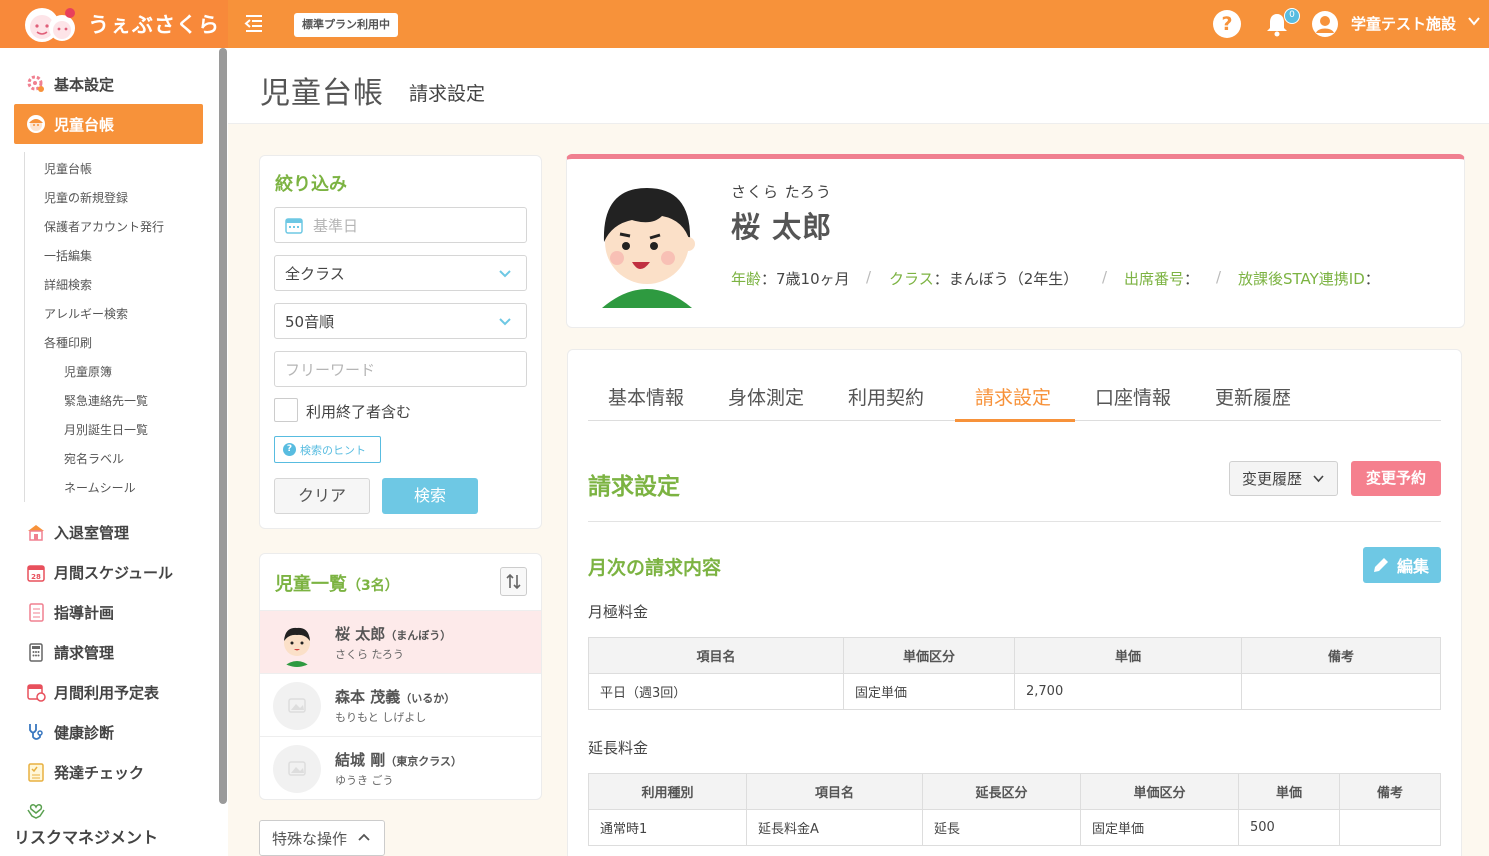 The image size is (1489, 856). What do you see at coordinates (86, 313) in the screenshot?
I see `submenu-allergy-search: アレルギー検索` at bounding box center [86, 313].